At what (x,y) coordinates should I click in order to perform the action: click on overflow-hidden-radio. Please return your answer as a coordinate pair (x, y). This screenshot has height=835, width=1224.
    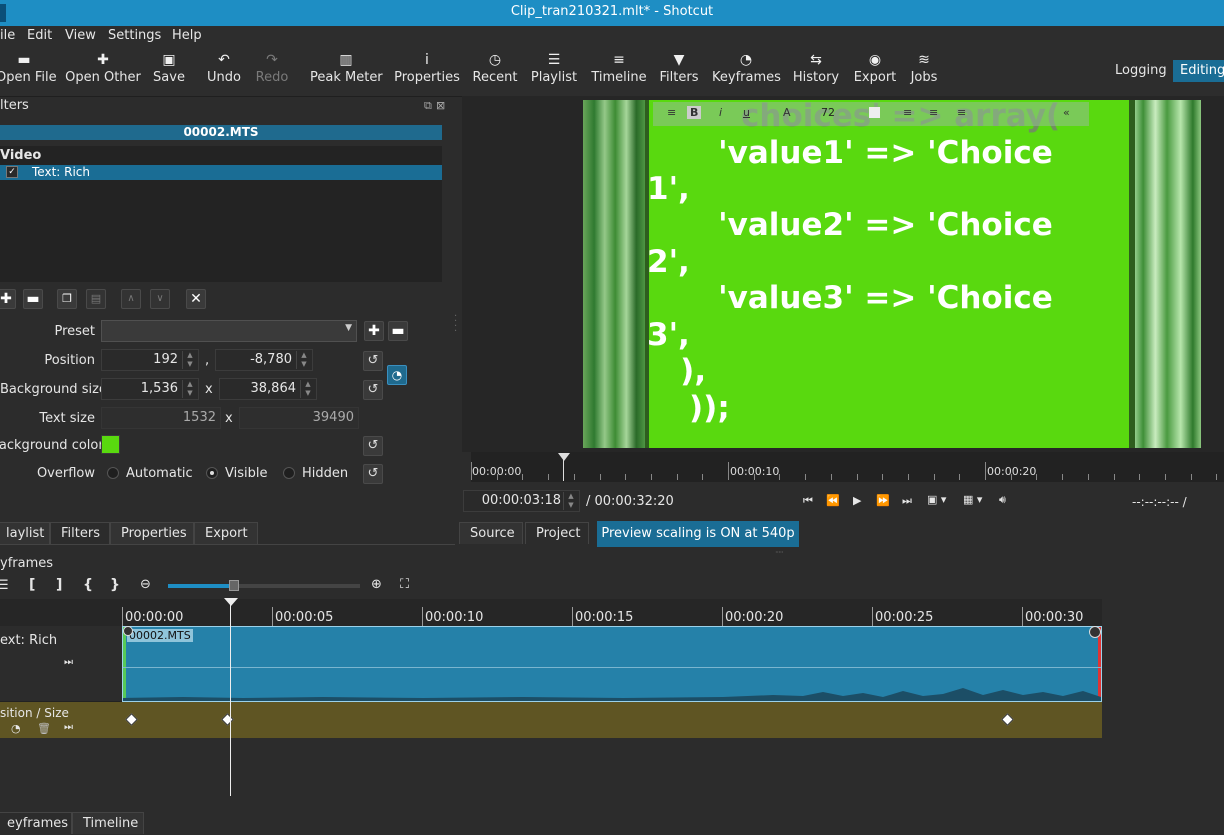
    Looking at the image, I should click on (289, 473).